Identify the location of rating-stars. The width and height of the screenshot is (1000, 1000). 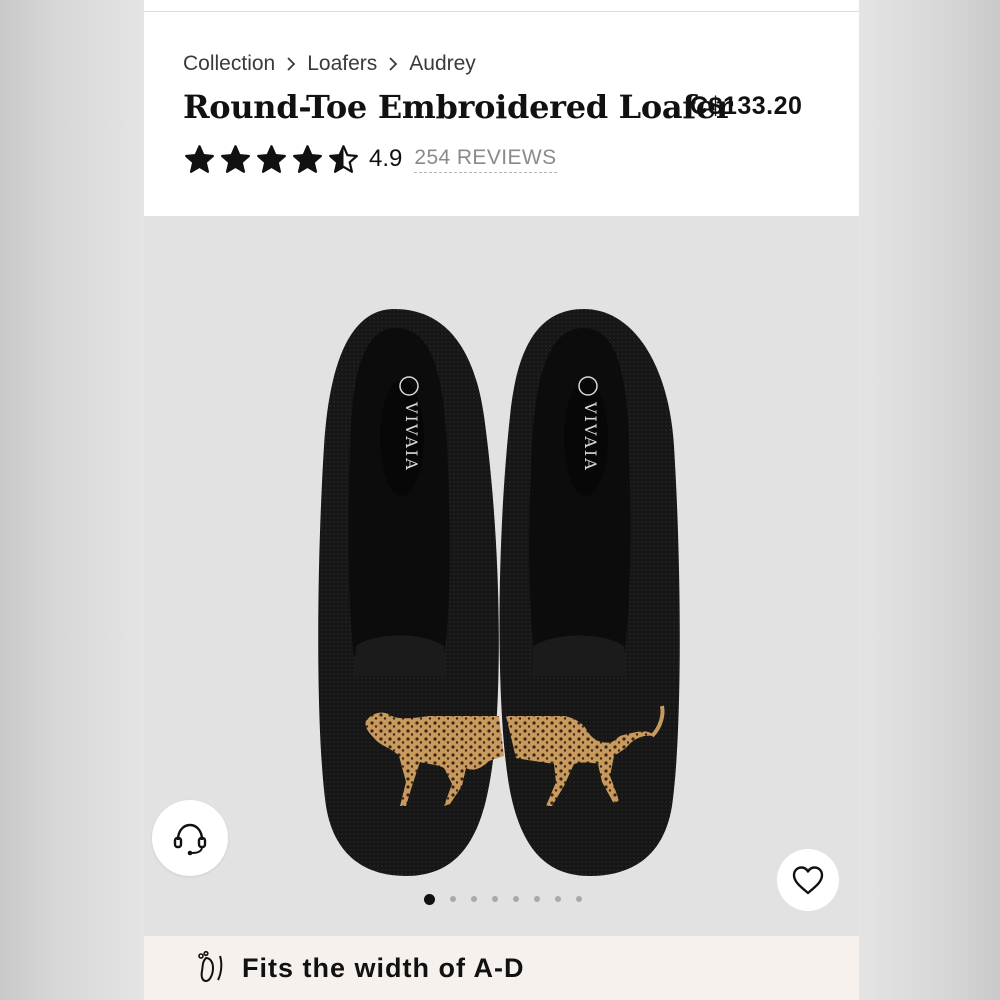
(273, 159).